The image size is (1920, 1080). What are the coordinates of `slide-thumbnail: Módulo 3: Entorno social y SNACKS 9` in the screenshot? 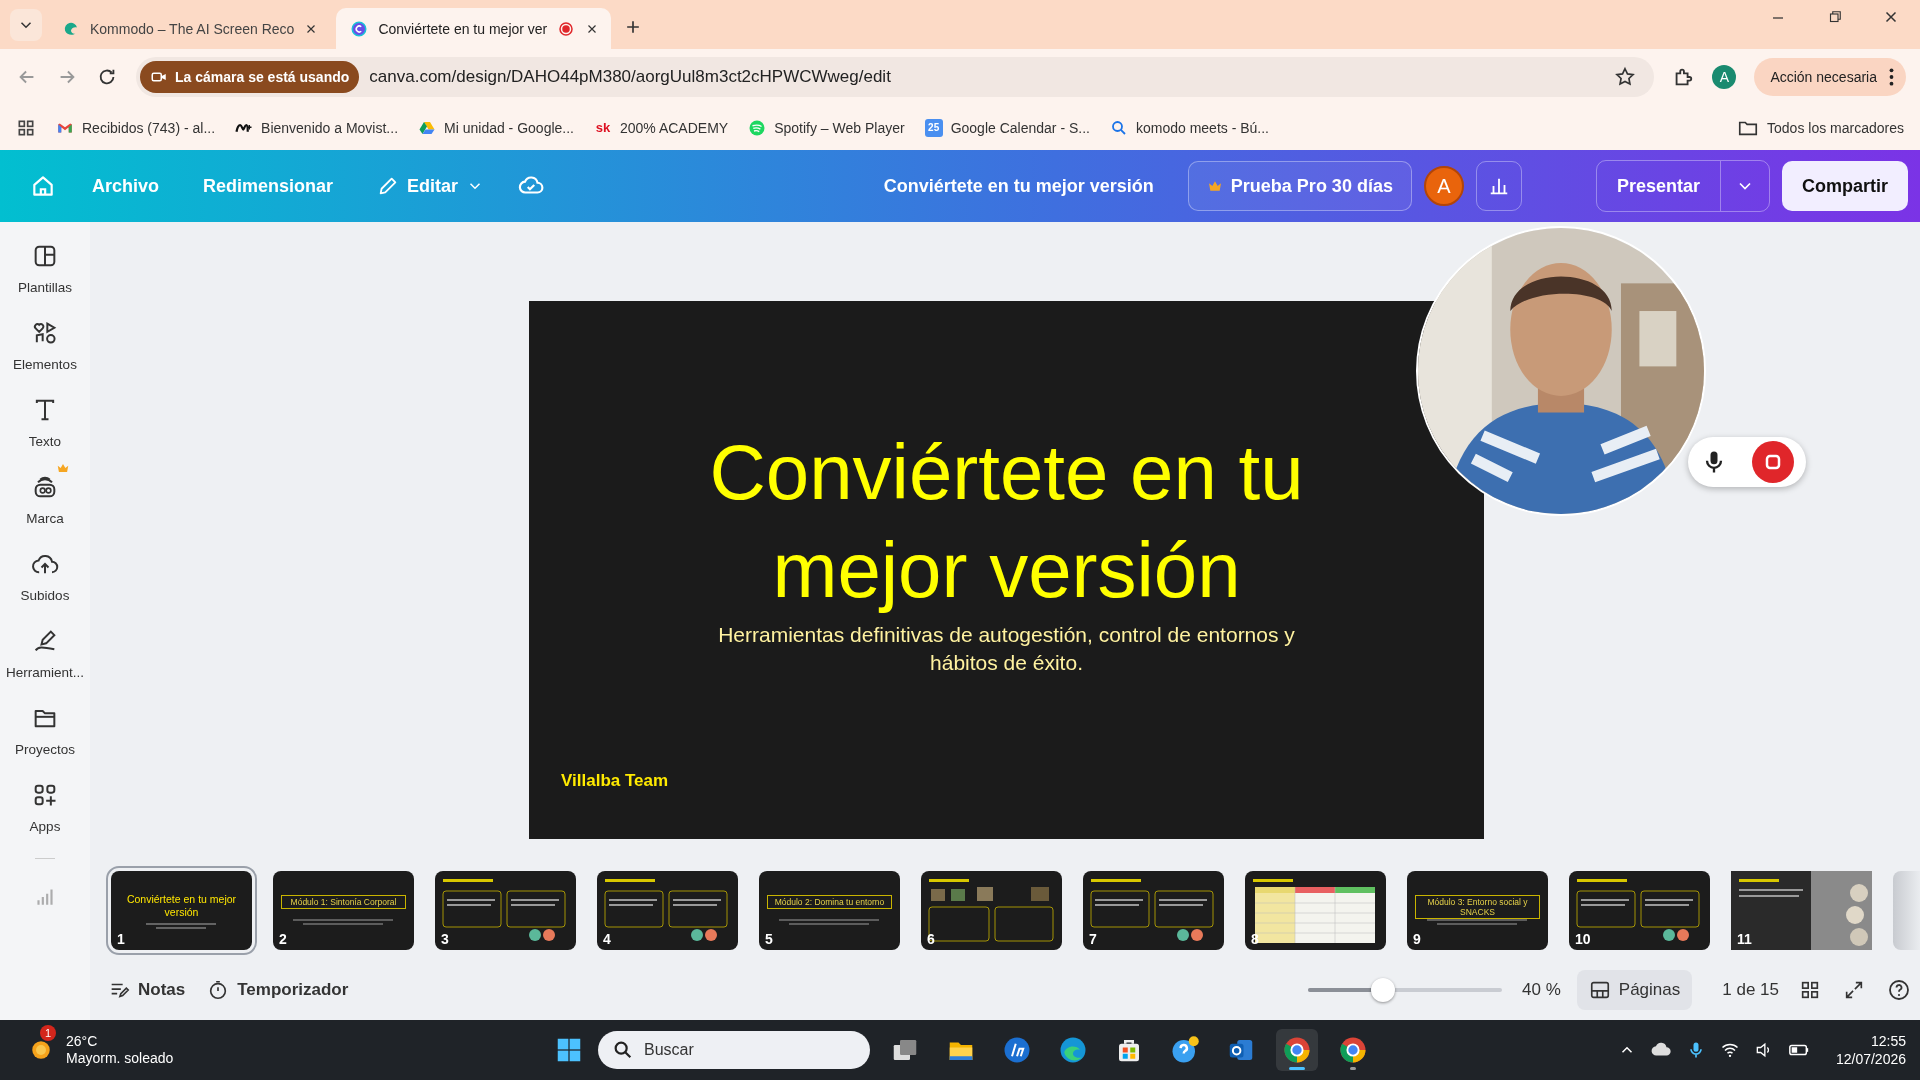 It's located at (1477, 910).